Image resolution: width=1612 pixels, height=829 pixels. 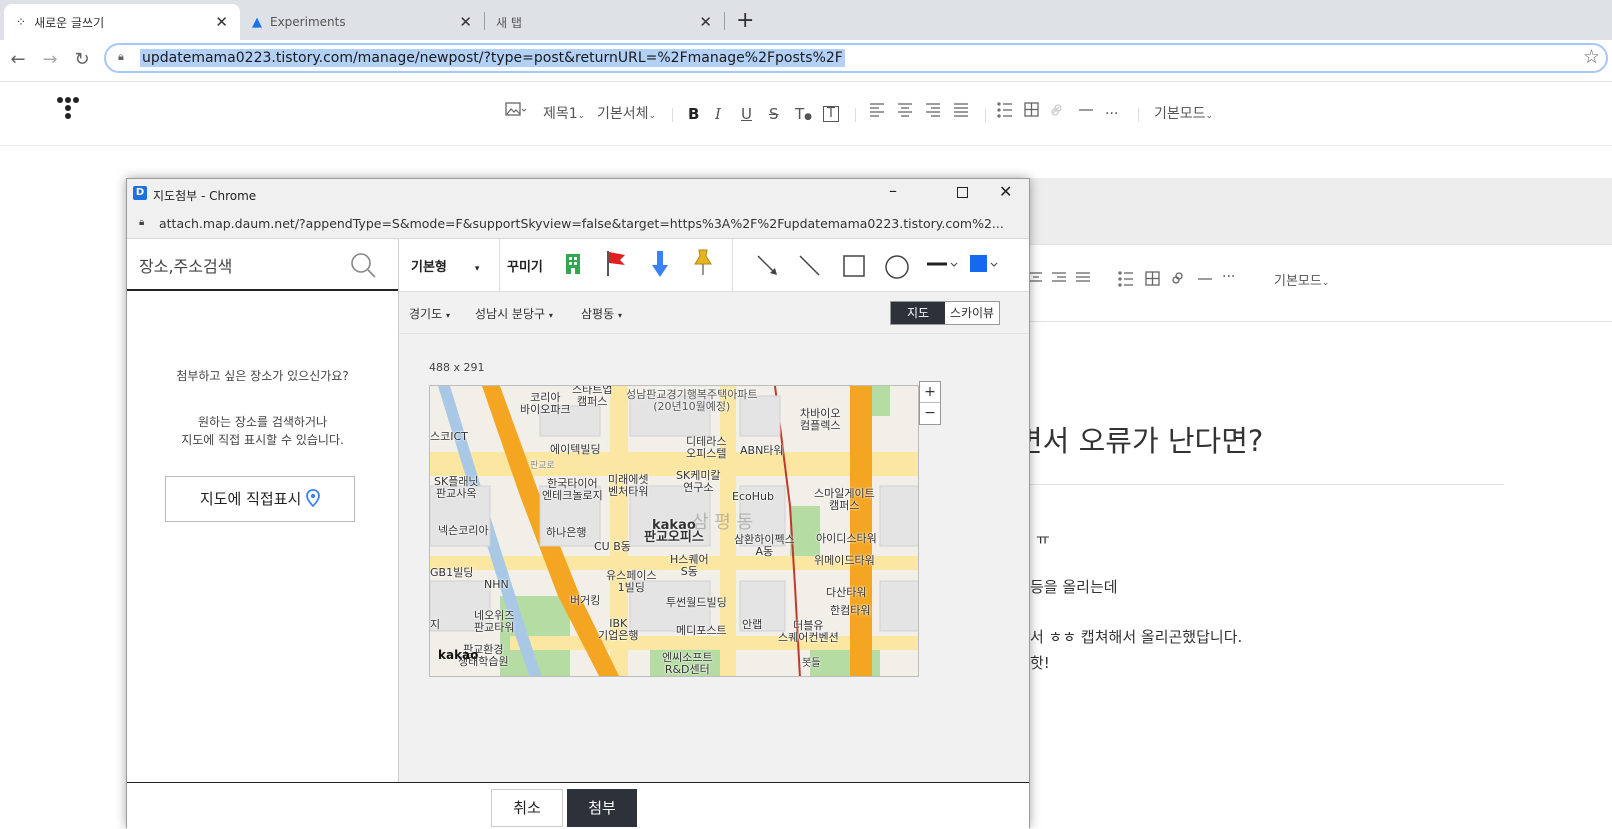 What do you see at coordinates (313, 498) in the screenshot?
I see `location-pin-icon` at bounding box center [313, 498].